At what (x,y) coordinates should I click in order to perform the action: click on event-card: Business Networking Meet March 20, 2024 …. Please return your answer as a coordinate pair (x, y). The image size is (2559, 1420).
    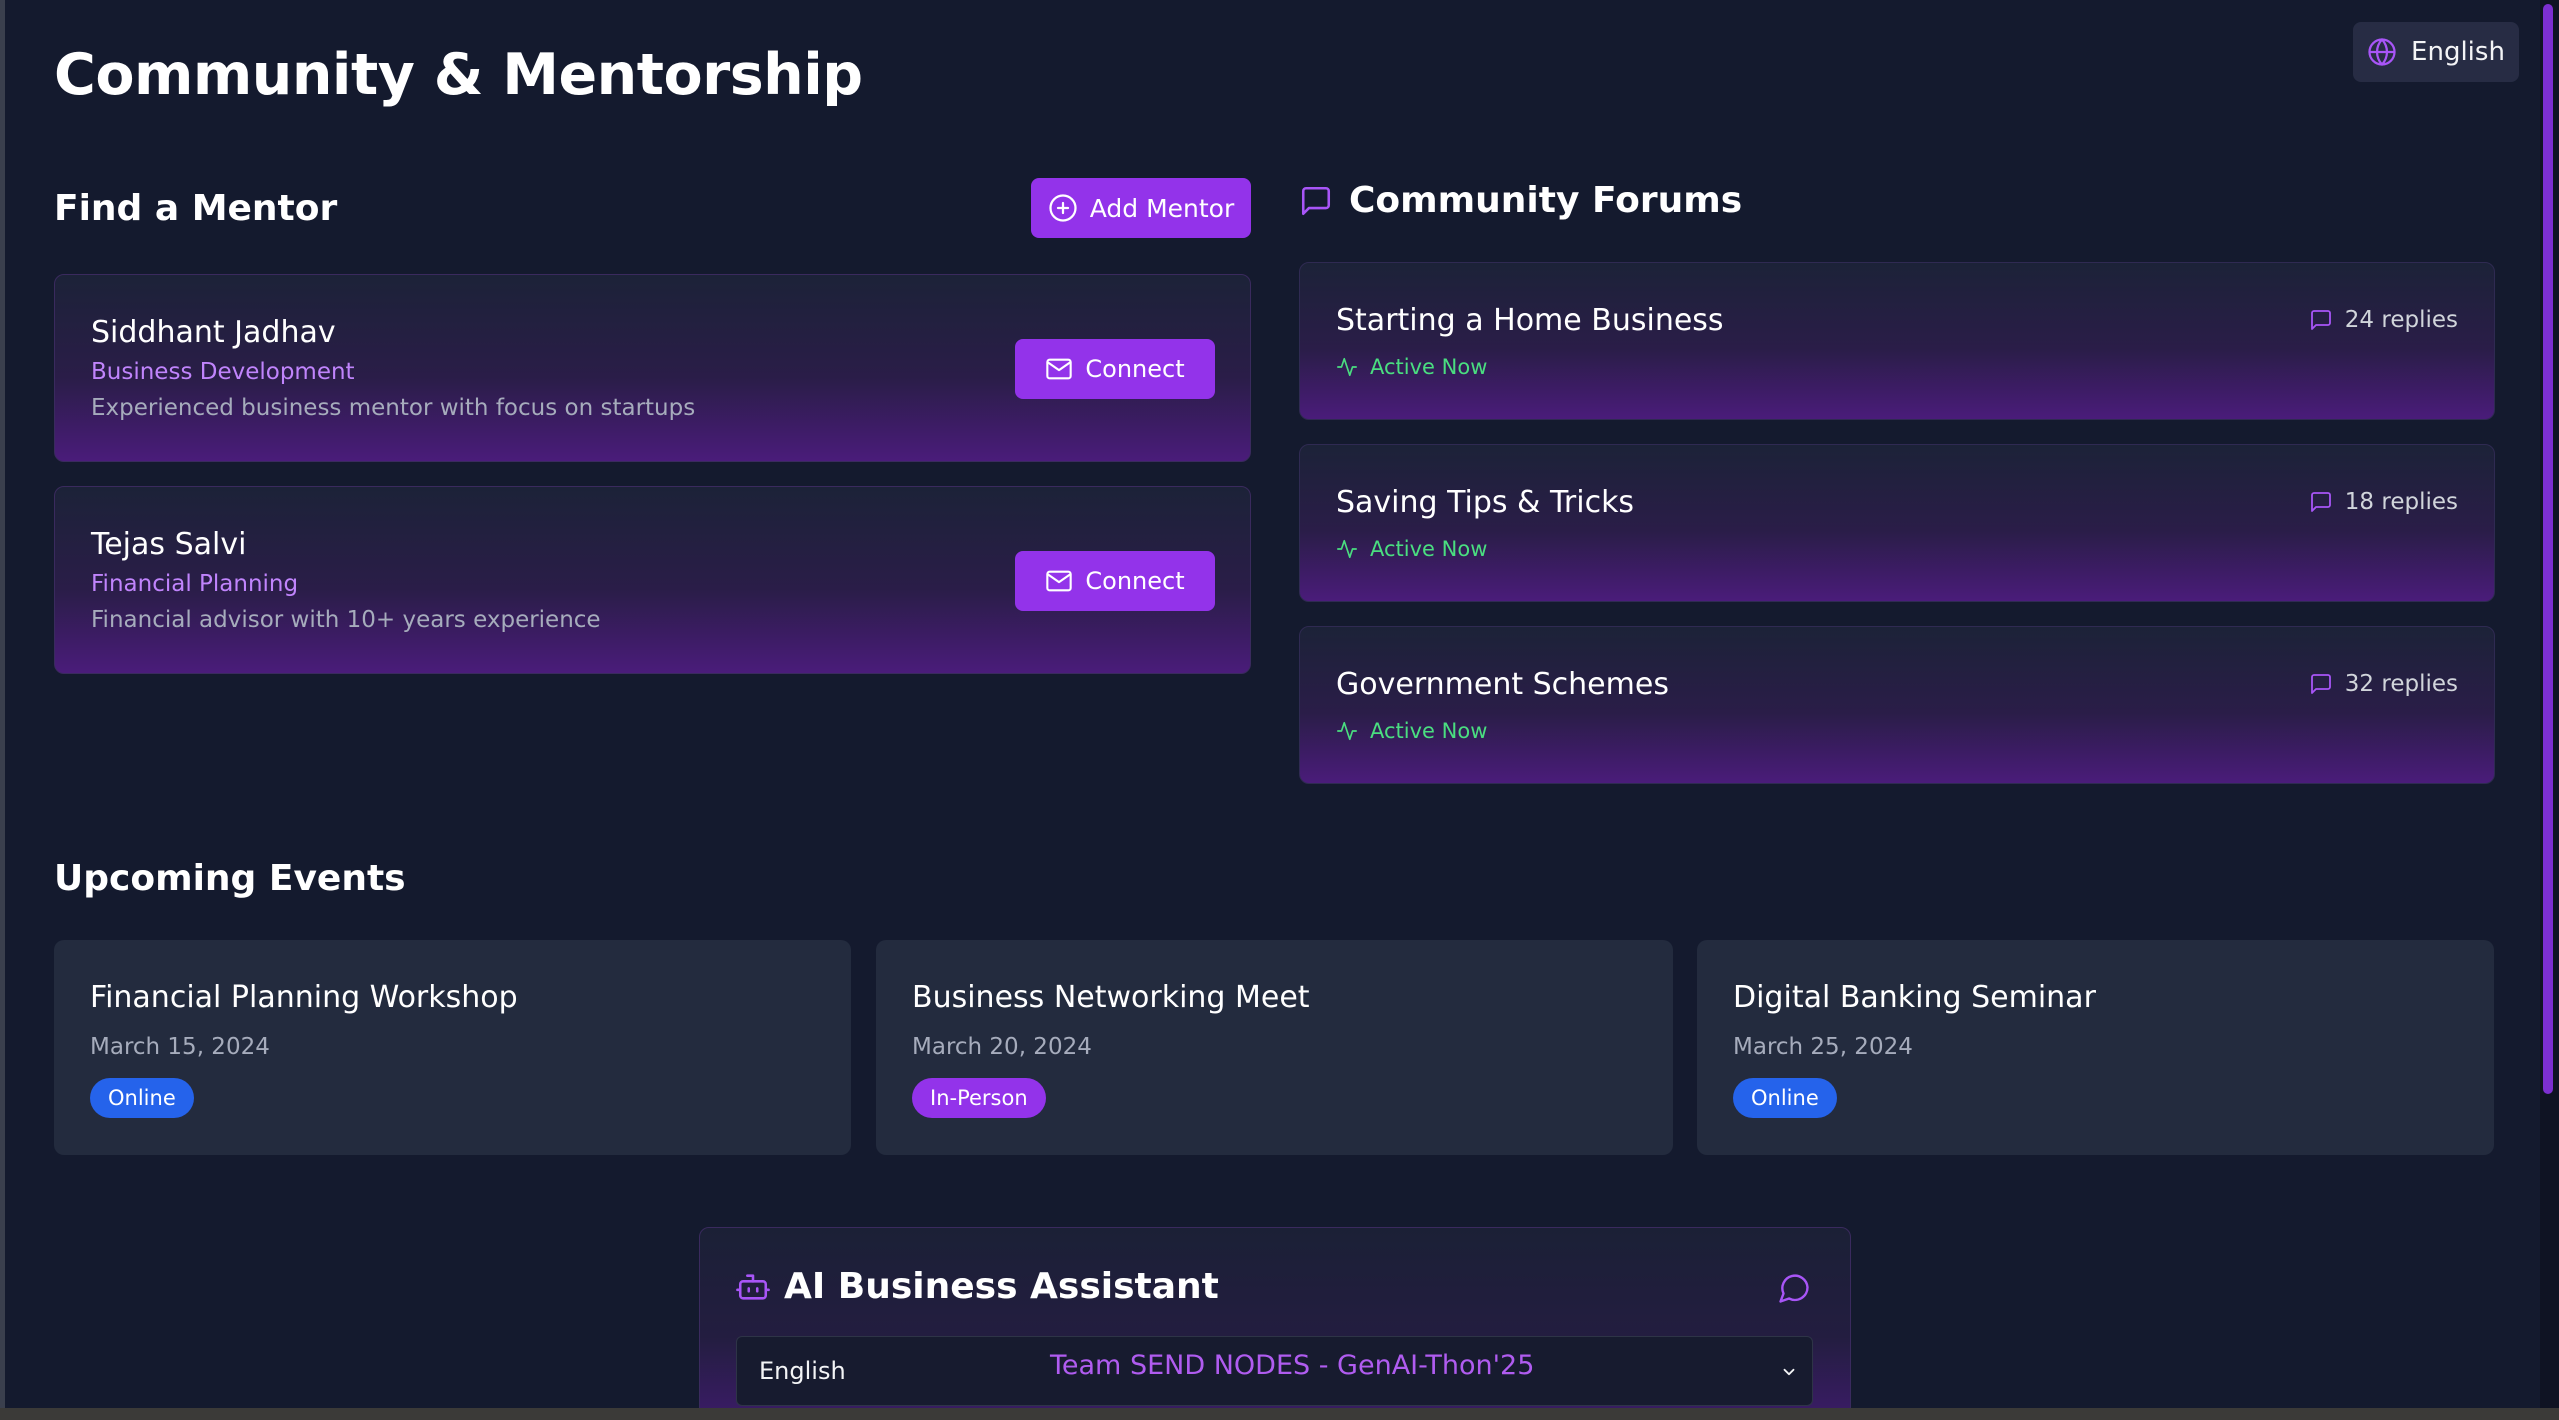
    Looking at the image, I should click on (1274, 1047).